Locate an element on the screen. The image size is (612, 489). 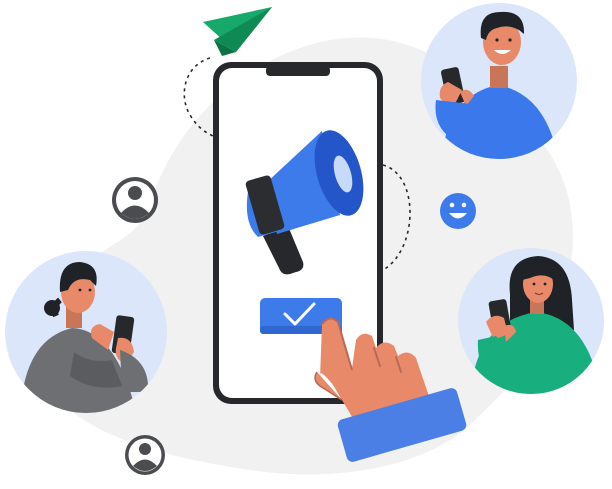
paper-plane-icon is located at coordinates (237, 31).